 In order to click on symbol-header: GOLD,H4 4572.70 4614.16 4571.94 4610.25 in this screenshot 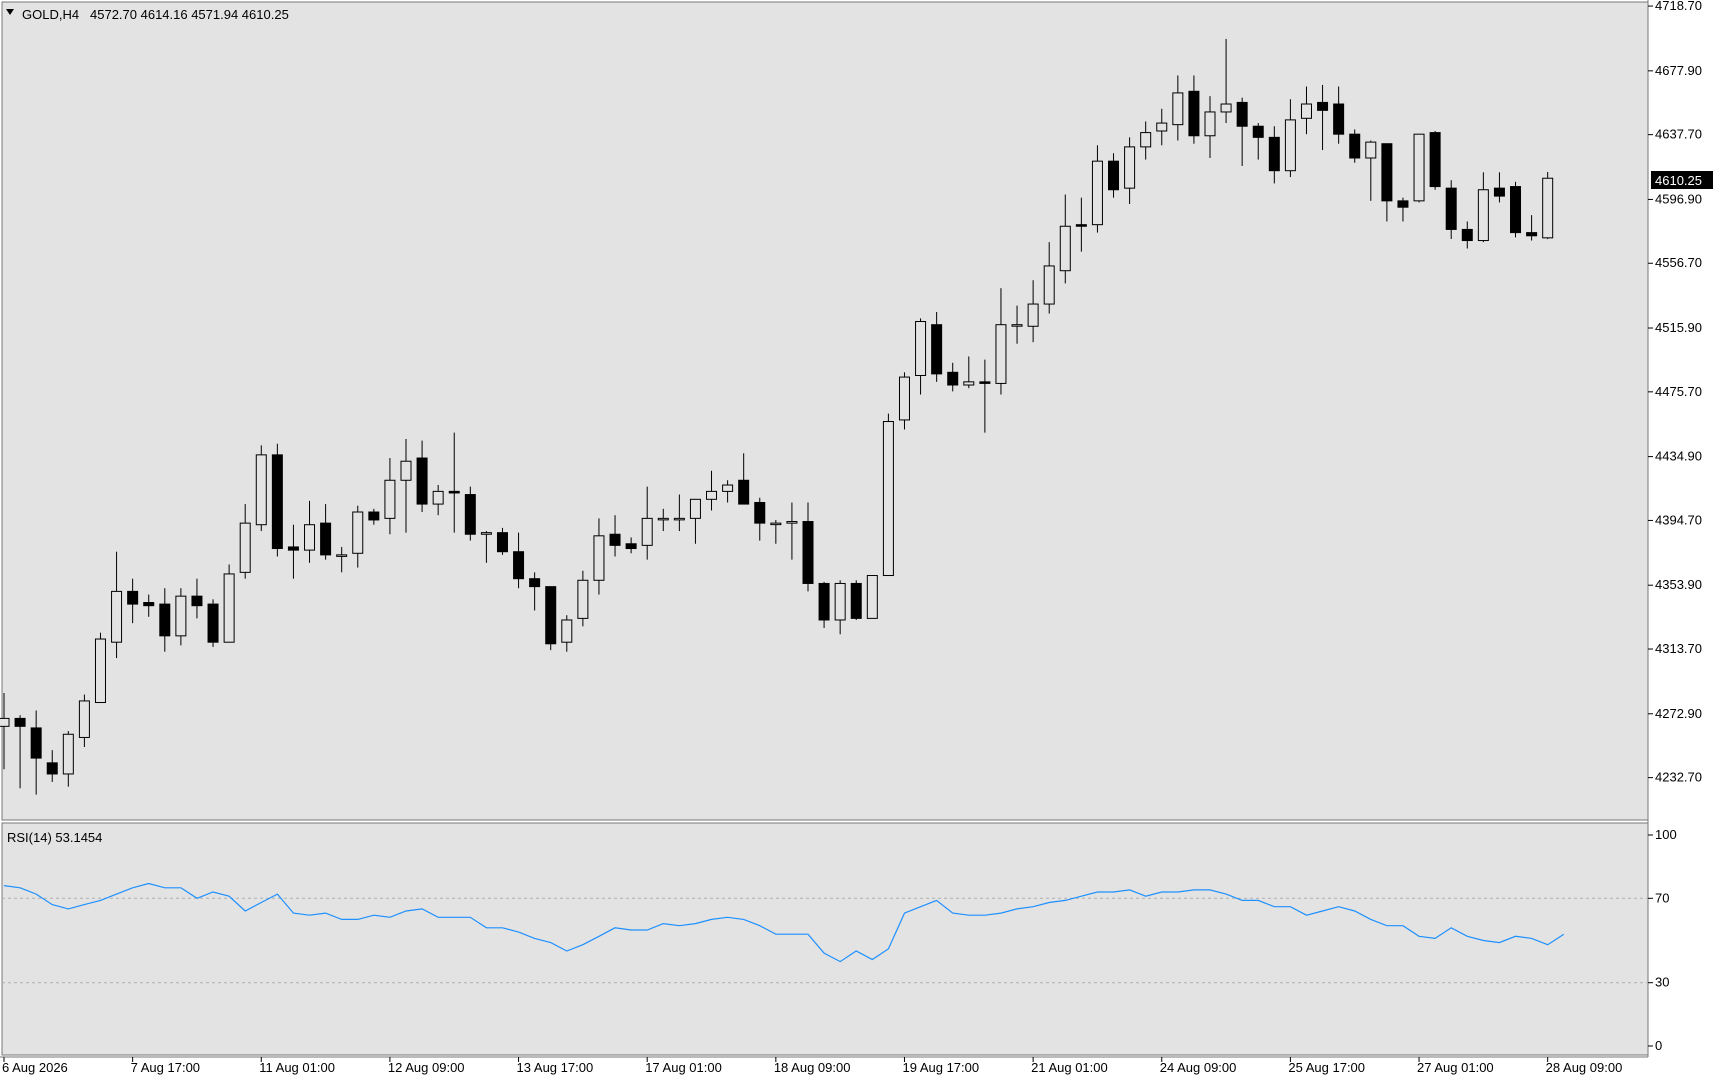, I will do `click(147, 14)`.